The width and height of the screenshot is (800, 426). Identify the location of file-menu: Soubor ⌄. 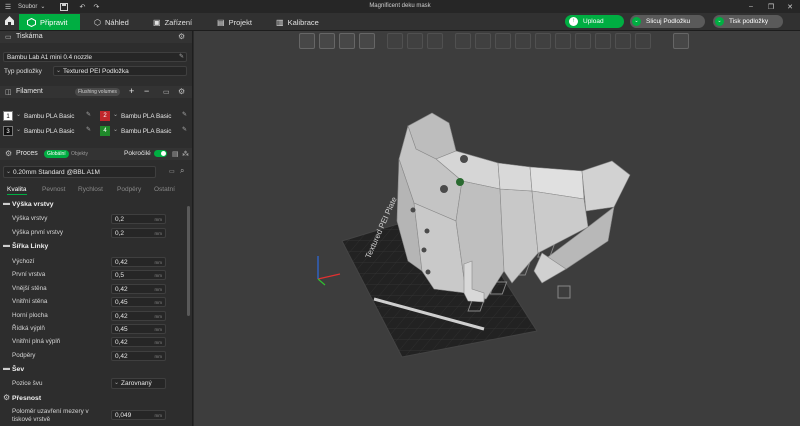
(31, 6).